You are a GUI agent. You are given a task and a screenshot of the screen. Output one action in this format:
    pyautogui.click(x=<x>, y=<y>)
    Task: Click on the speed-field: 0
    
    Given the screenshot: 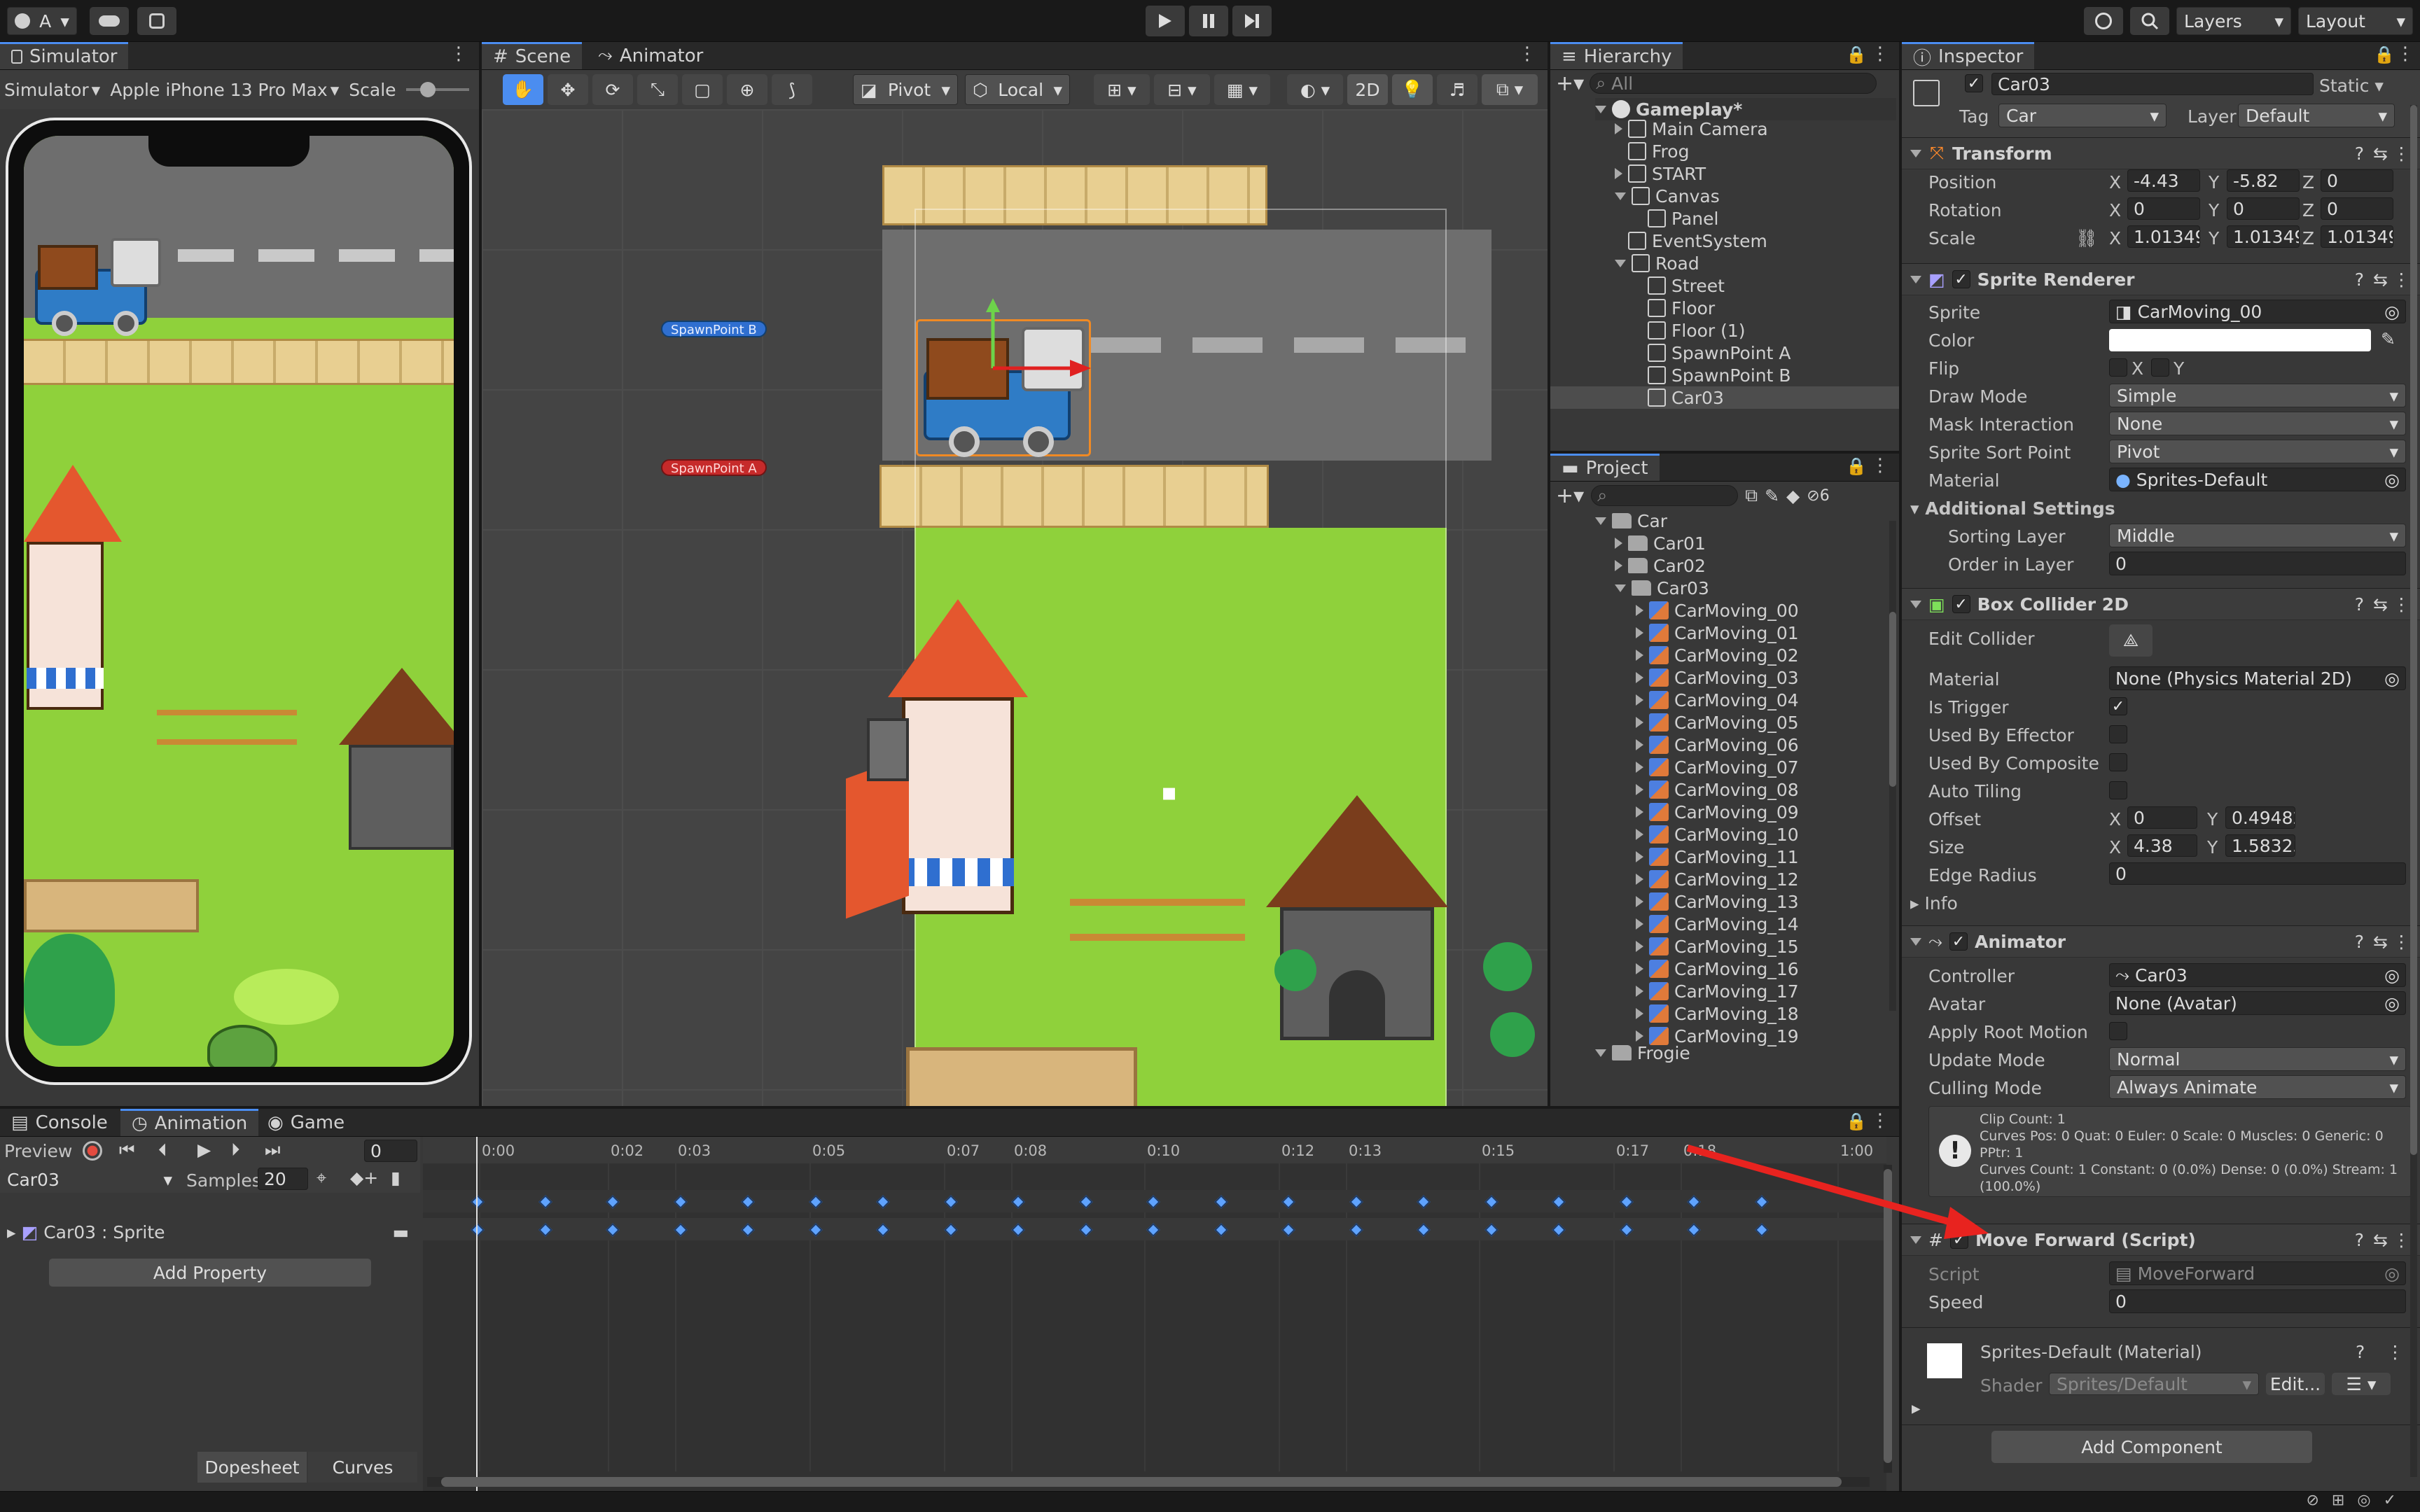 What is the action you would take?
    pyautogui.click(x=2257, y=1301)
    